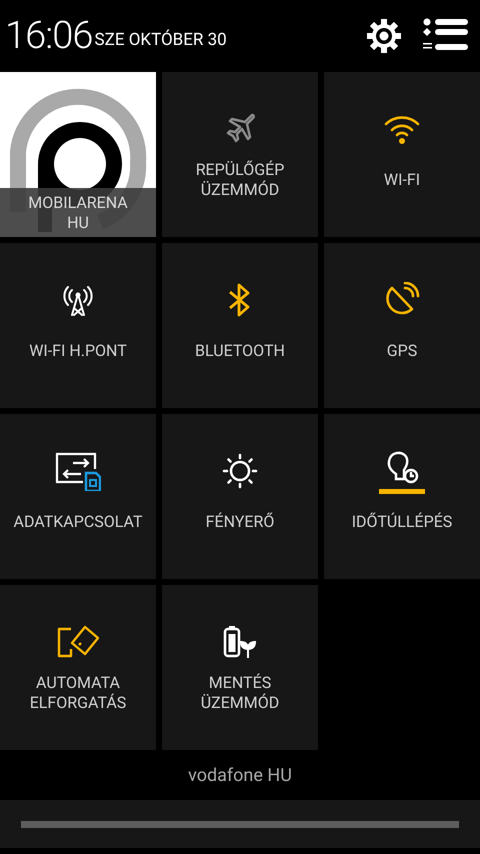  What do you see at coordinates (240, 325) in the screenshot?
I see `toggle-tile: BLUETOOTH` at bounding box center [240, 325].